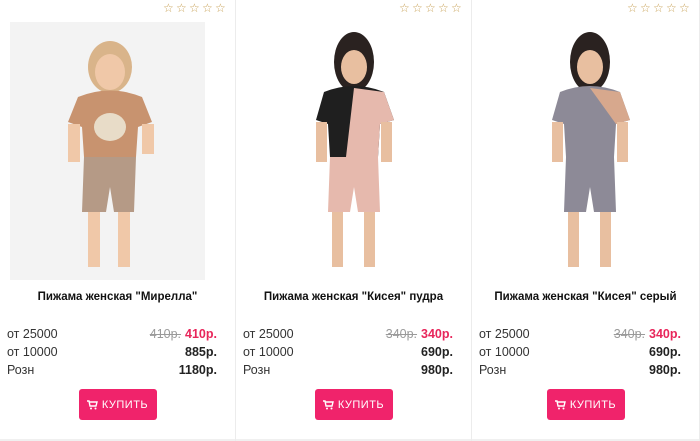 The height and width of the screenshot is (441, 700). I want to click on price-value: 885р., so click(201, 352).